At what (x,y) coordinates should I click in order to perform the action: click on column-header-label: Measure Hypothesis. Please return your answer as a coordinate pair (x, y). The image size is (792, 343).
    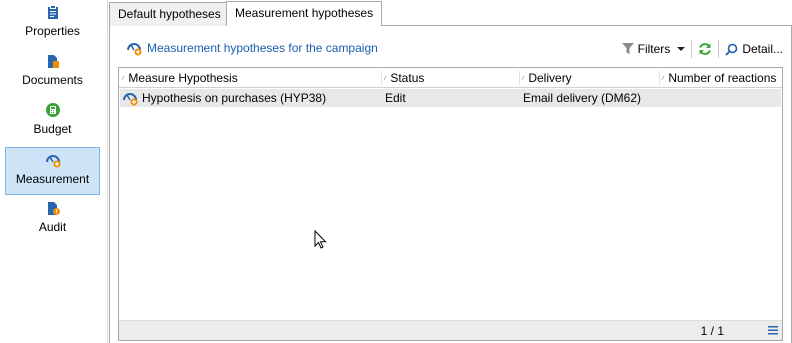
    Looking at the image, I should click on (183, 78).